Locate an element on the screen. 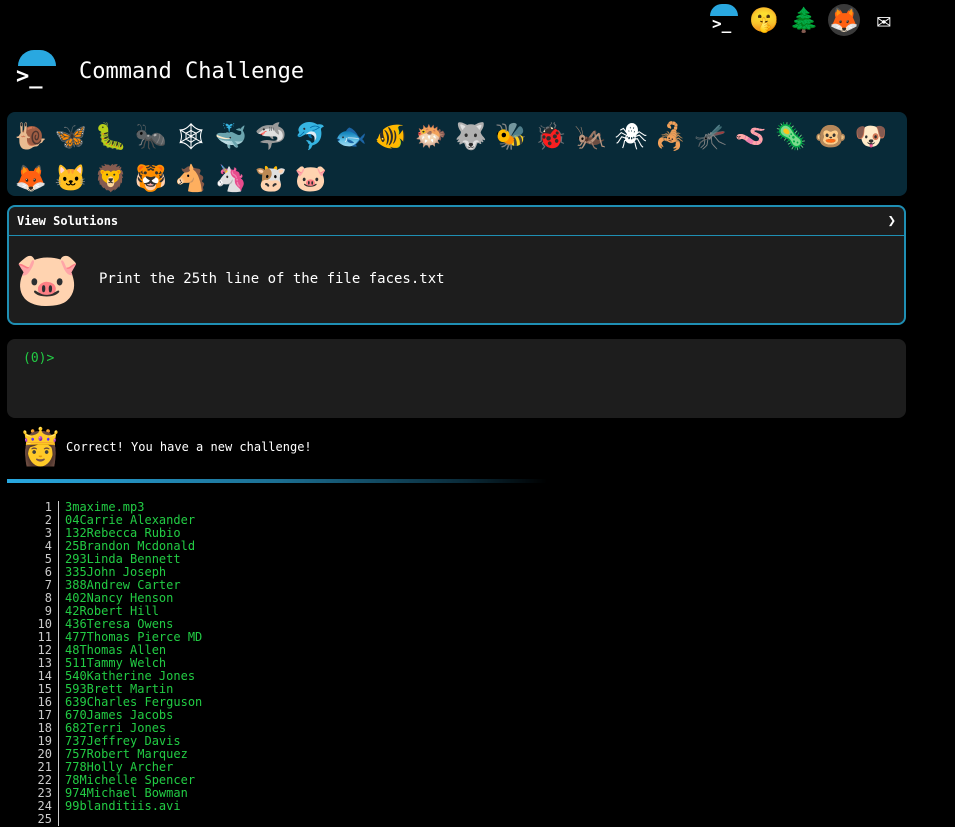 This screenshot has height=827, width=955. animal-challenge-icon: 🐞 is located at coordinates (551, 137).